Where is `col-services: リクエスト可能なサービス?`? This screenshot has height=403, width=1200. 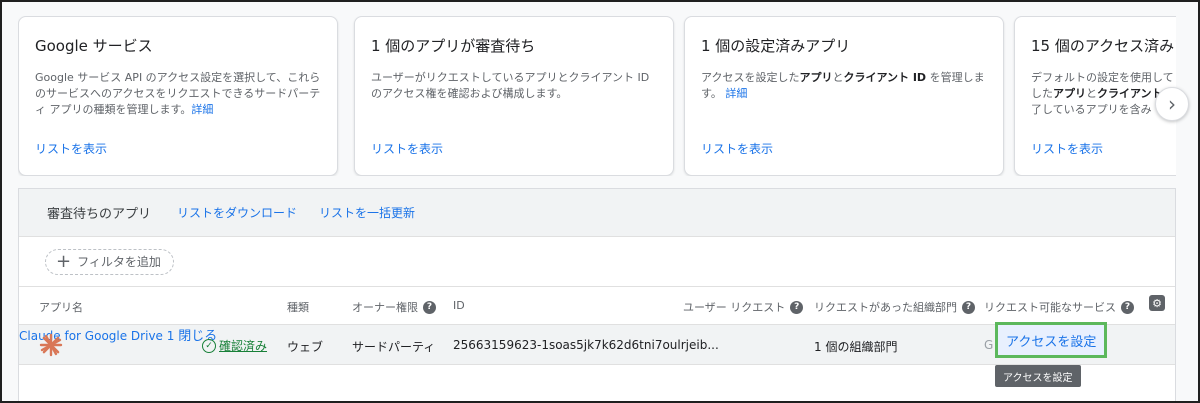
col-services: リクエスト可能なサービス? is located at coordinates (1059, 307).